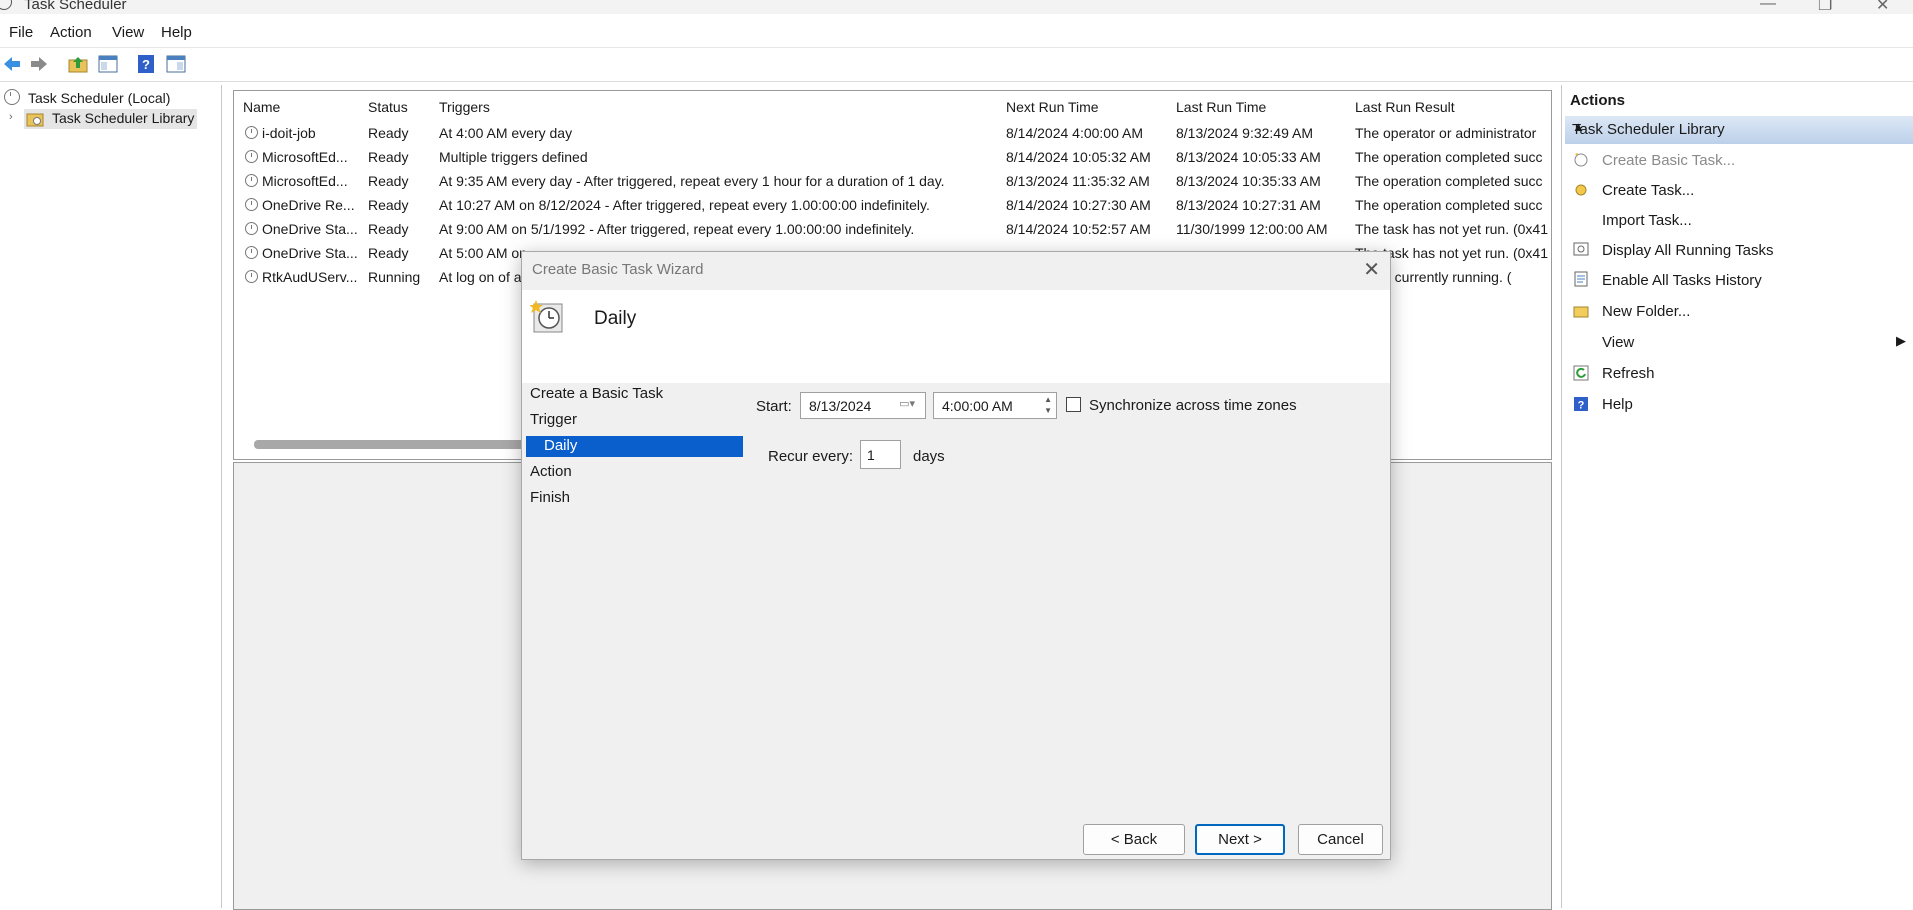 This screenshot has height=910, width=1913. I want to click on recur-every-input: 1, so click(880, 454).